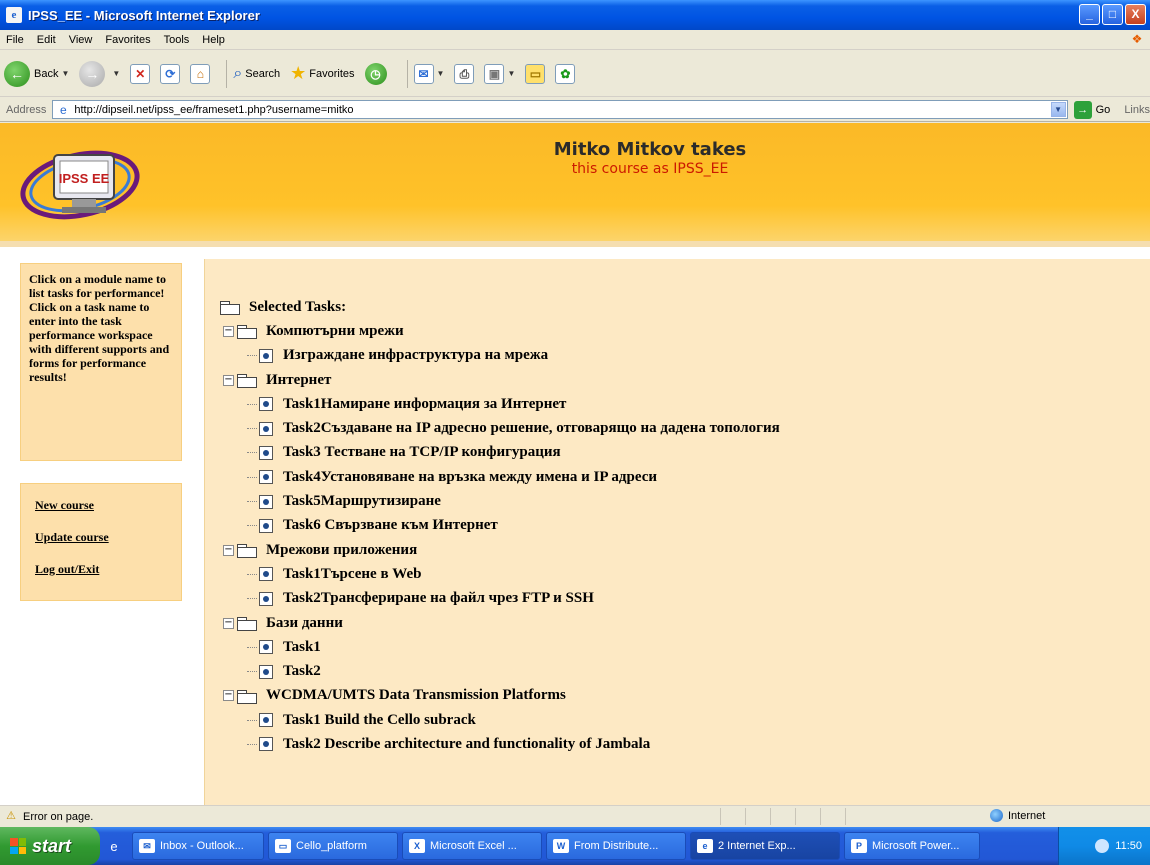 This screenshot has height=865, width=1150. What do you see at coordinates (104, 569) in the screenshot?
I see `logout-link: Log out/Exit` at bounding box center [104, 569].